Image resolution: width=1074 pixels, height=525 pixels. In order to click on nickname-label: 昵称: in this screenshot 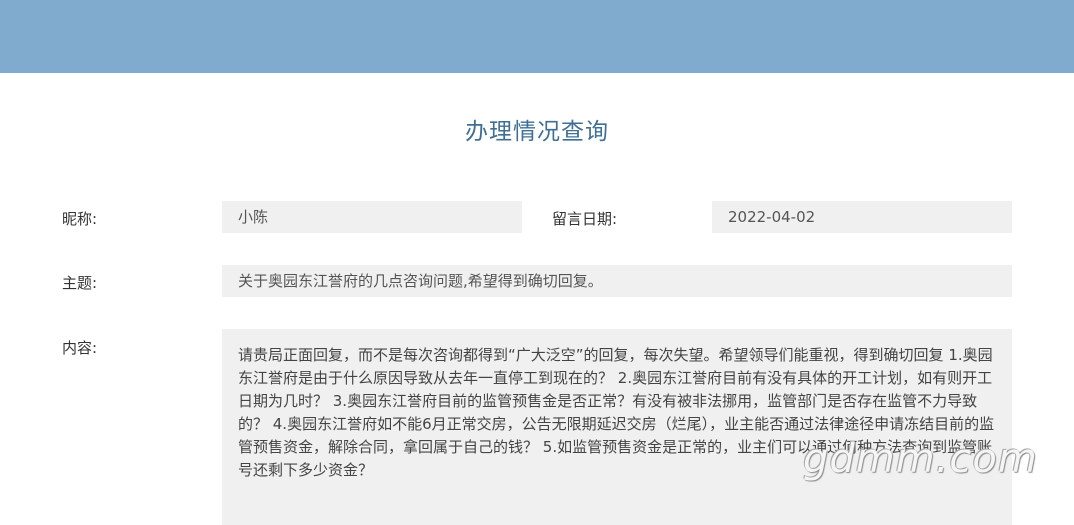, I will do `click(80, 219)`.